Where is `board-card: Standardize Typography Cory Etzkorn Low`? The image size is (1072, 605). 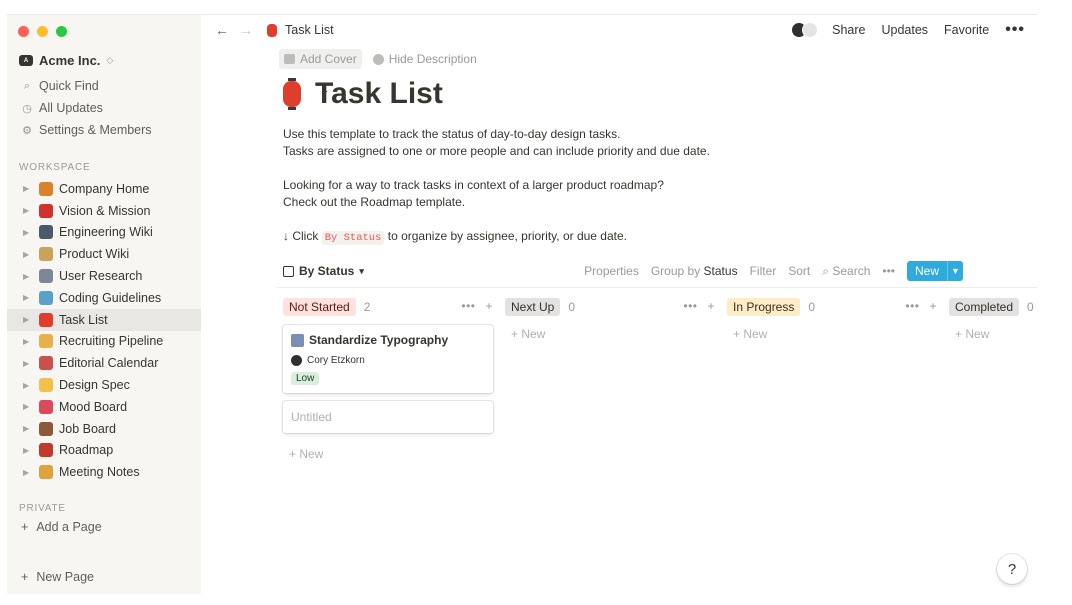 board-card: Standardize Typography Cory Etzkorn Low is located at coordinates (388, 359).